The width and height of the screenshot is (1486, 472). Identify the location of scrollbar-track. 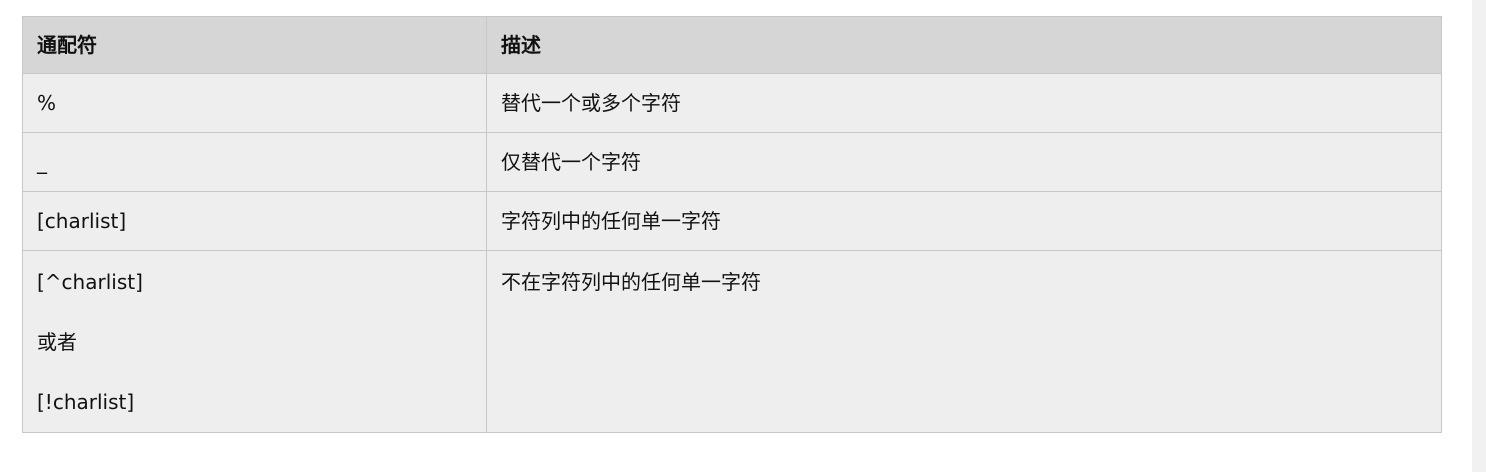
(1479, 236).